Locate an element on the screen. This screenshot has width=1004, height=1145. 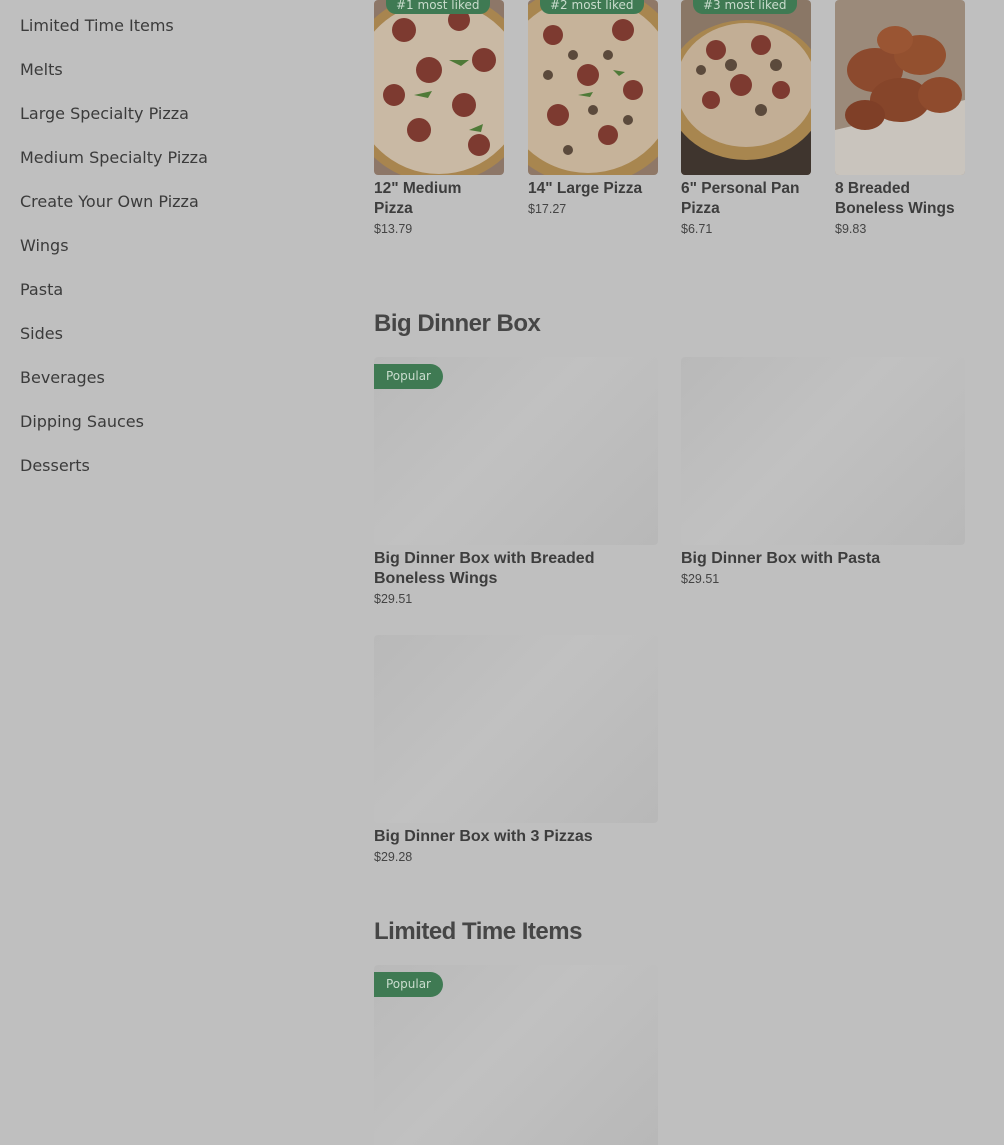
sidebar-item-create-your-own-pizza: Create Your Own Pizza is located at coordinates (180, 202).